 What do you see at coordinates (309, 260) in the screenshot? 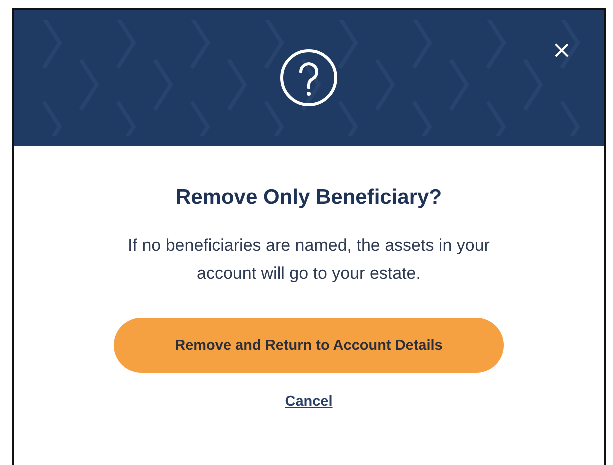
I see `dialog-message: If no beneficiaries are named, the assets in your account will go to your estate.` at bounding box center [309, 260].